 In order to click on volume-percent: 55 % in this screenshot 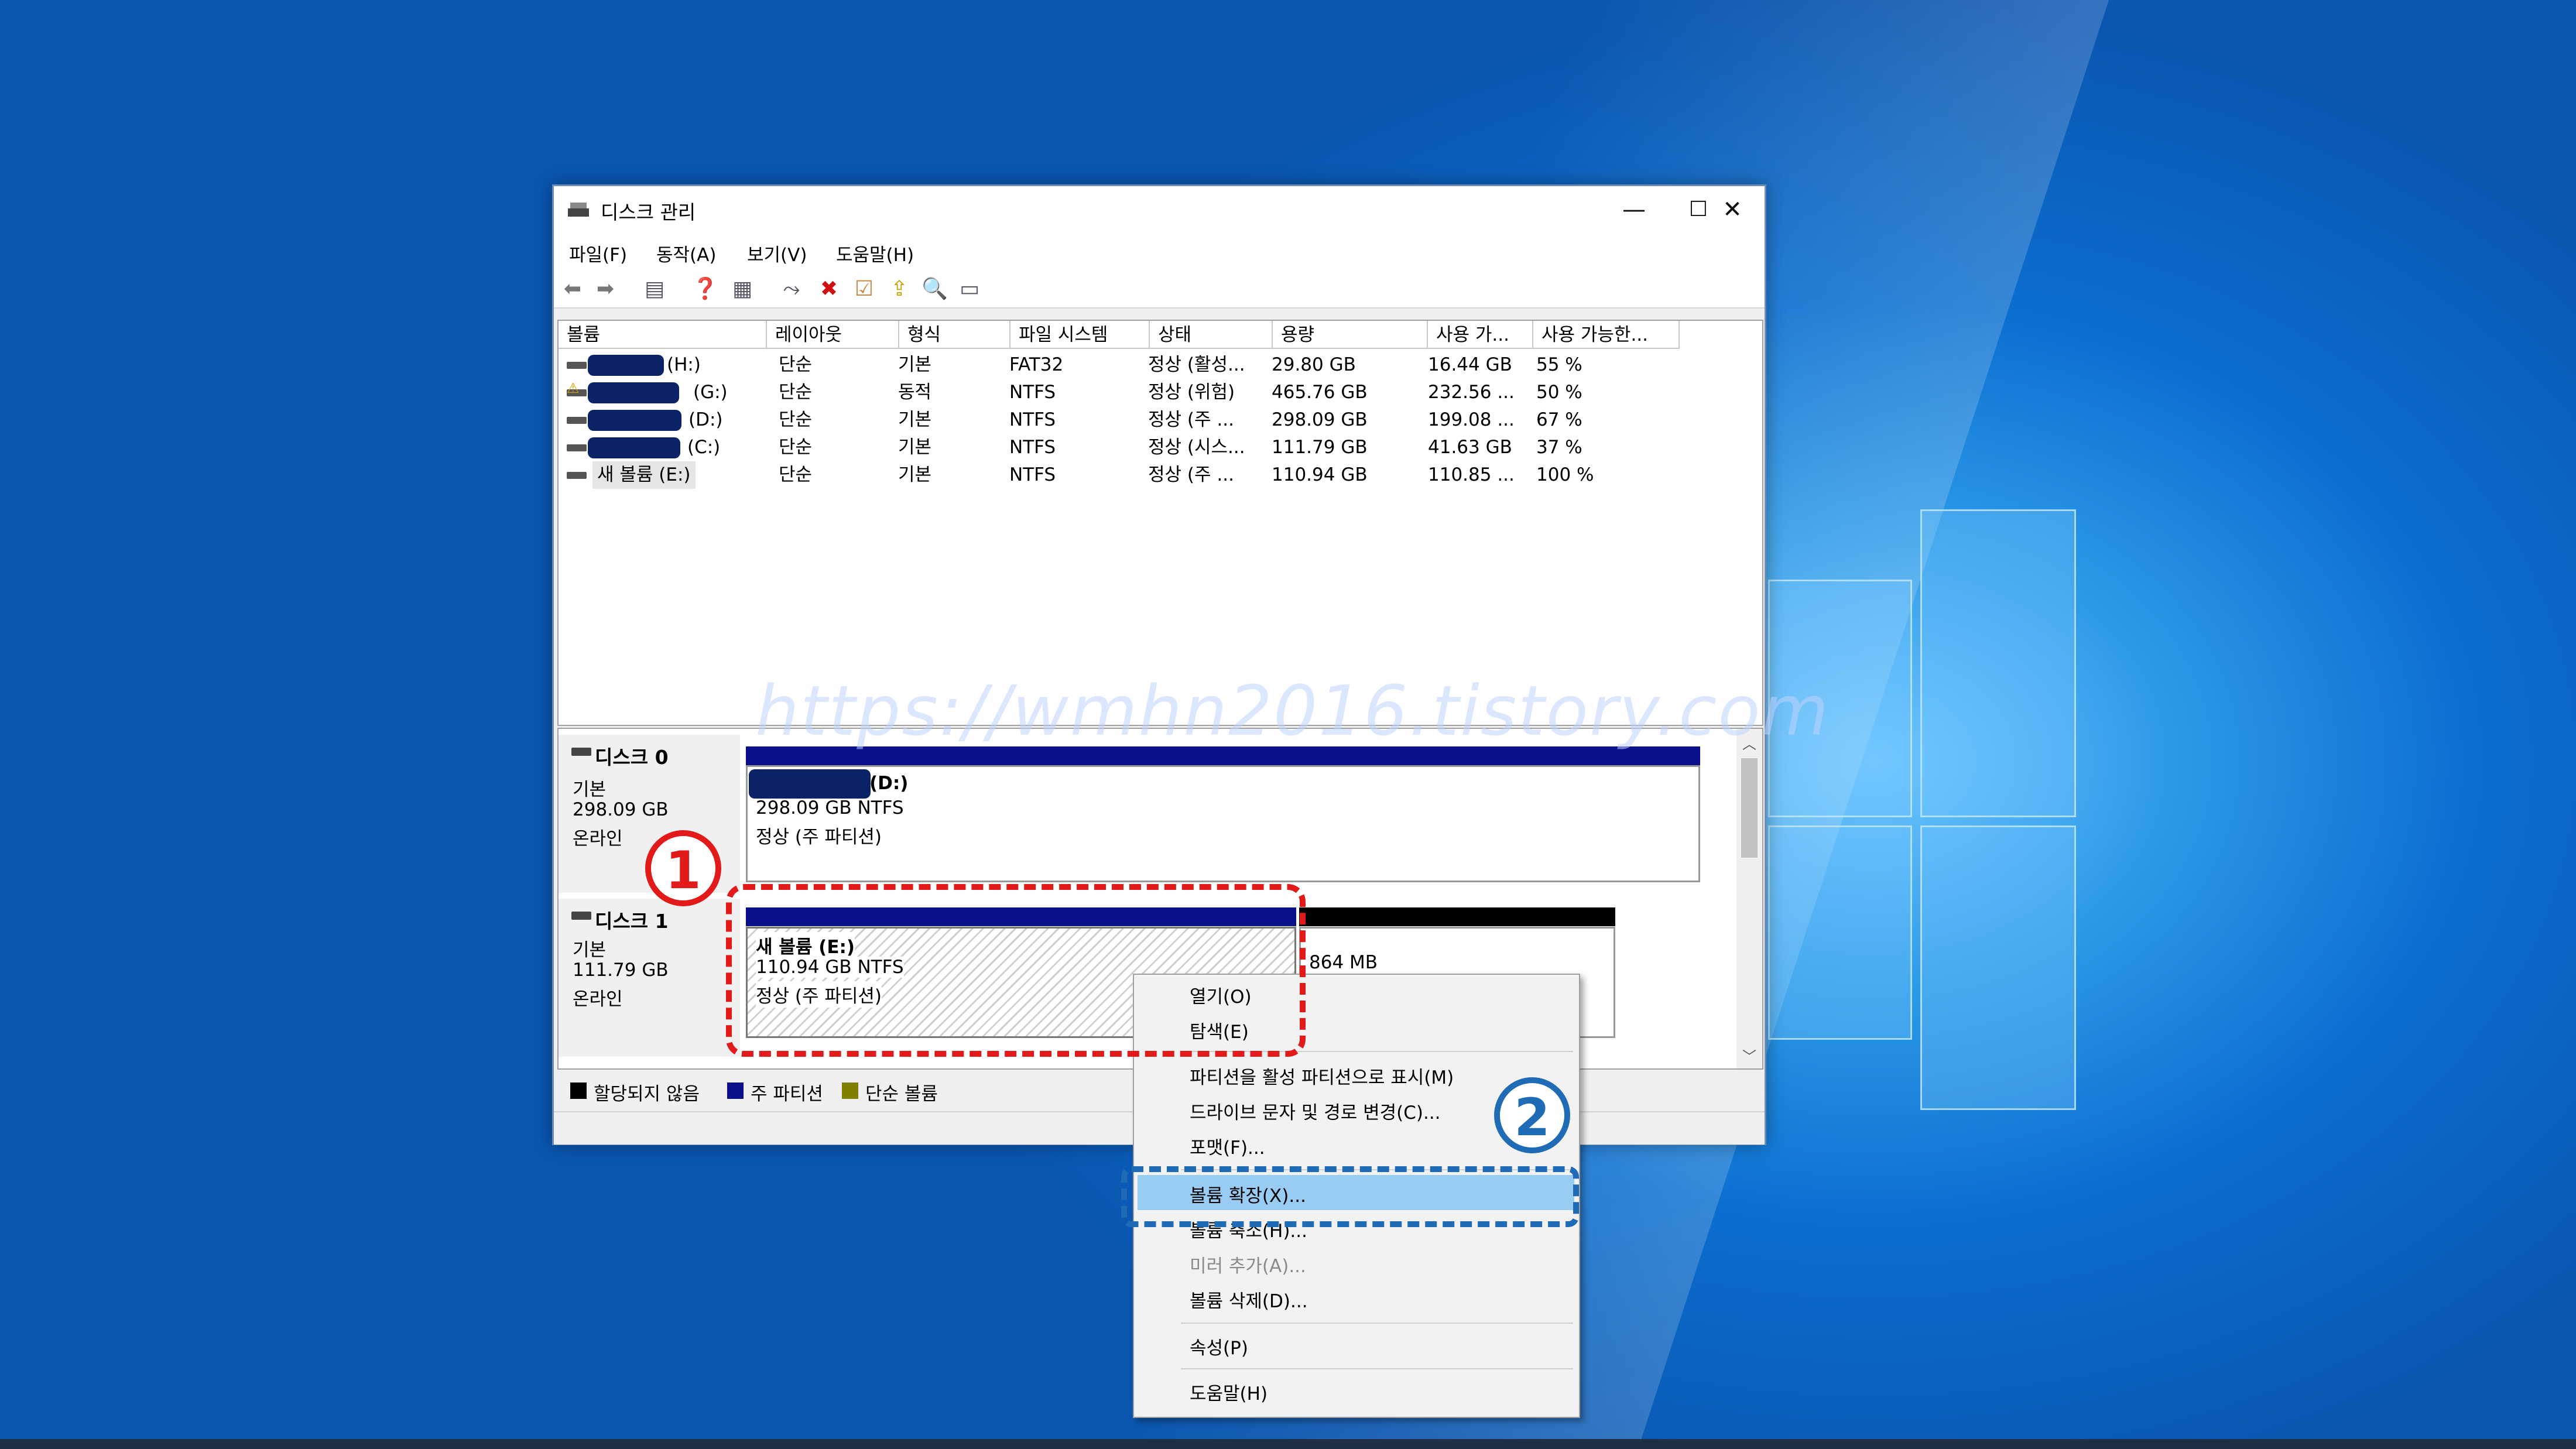, I will do `click(1559, 364)`.